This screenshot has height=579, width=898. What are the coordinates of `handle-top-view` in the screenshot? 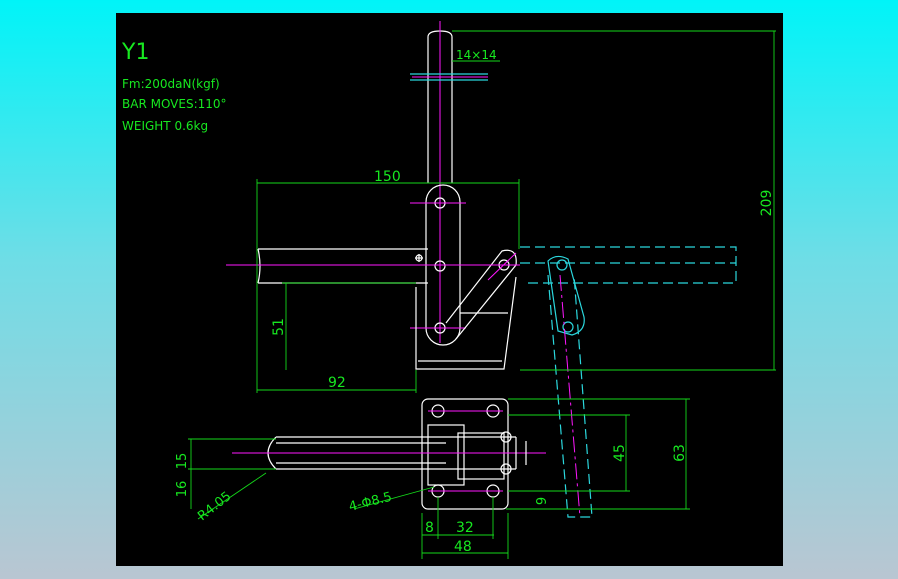 It's located at (389, 453).